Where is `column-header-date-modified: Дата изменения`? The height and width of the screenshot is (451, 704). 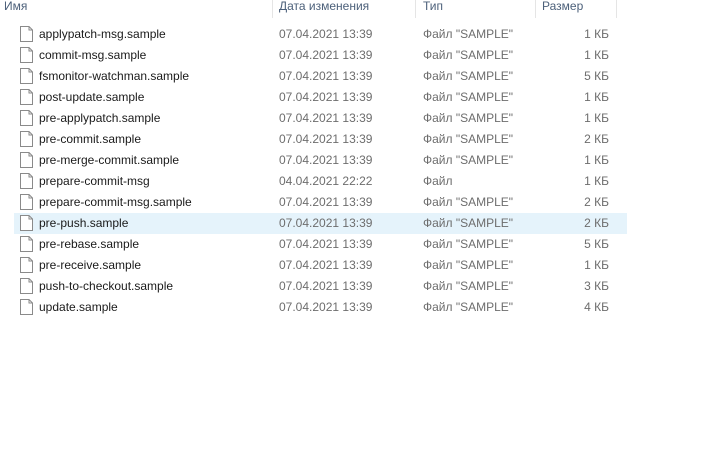
column-header-date-modified: Дата изменения is located at coordinates (344, 9).